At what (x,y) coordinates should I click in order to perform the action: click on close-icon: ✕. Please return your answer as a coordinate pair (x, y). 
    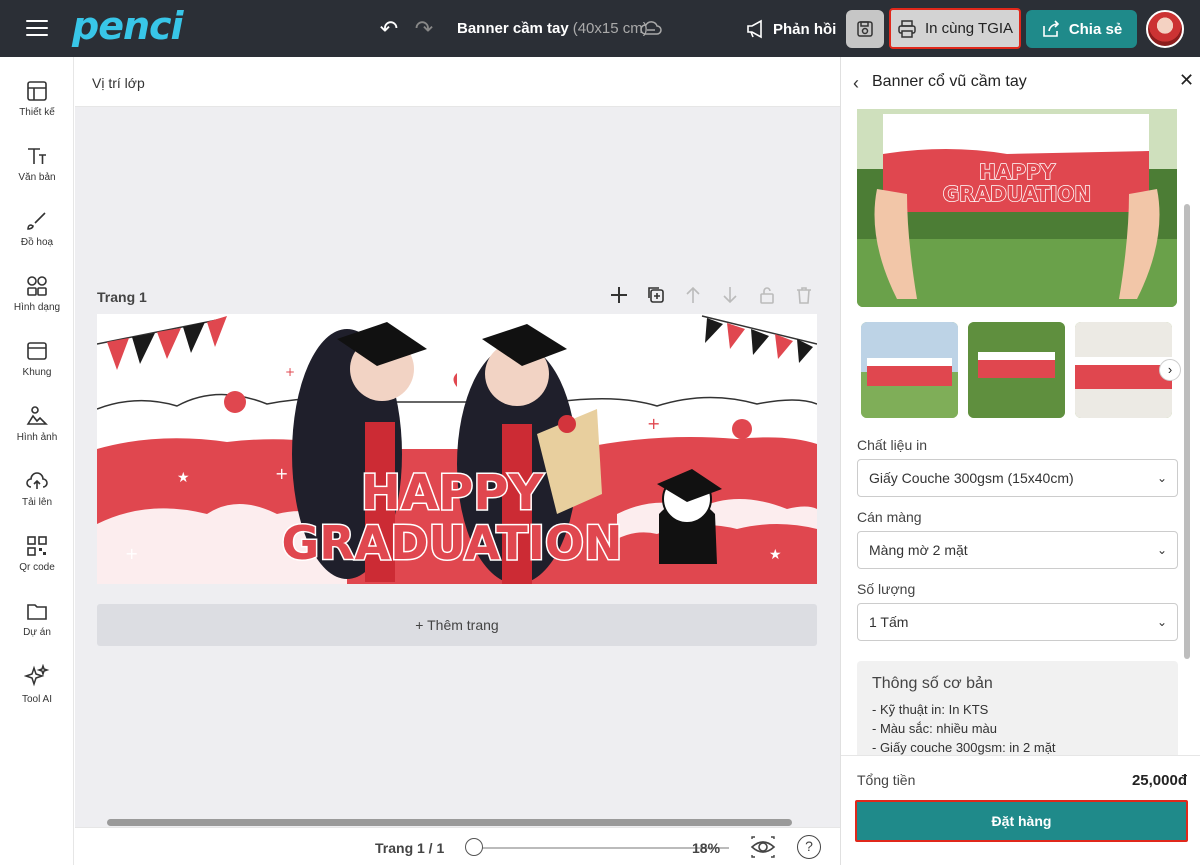
    Looking at the image, I should click on (1186, 80).